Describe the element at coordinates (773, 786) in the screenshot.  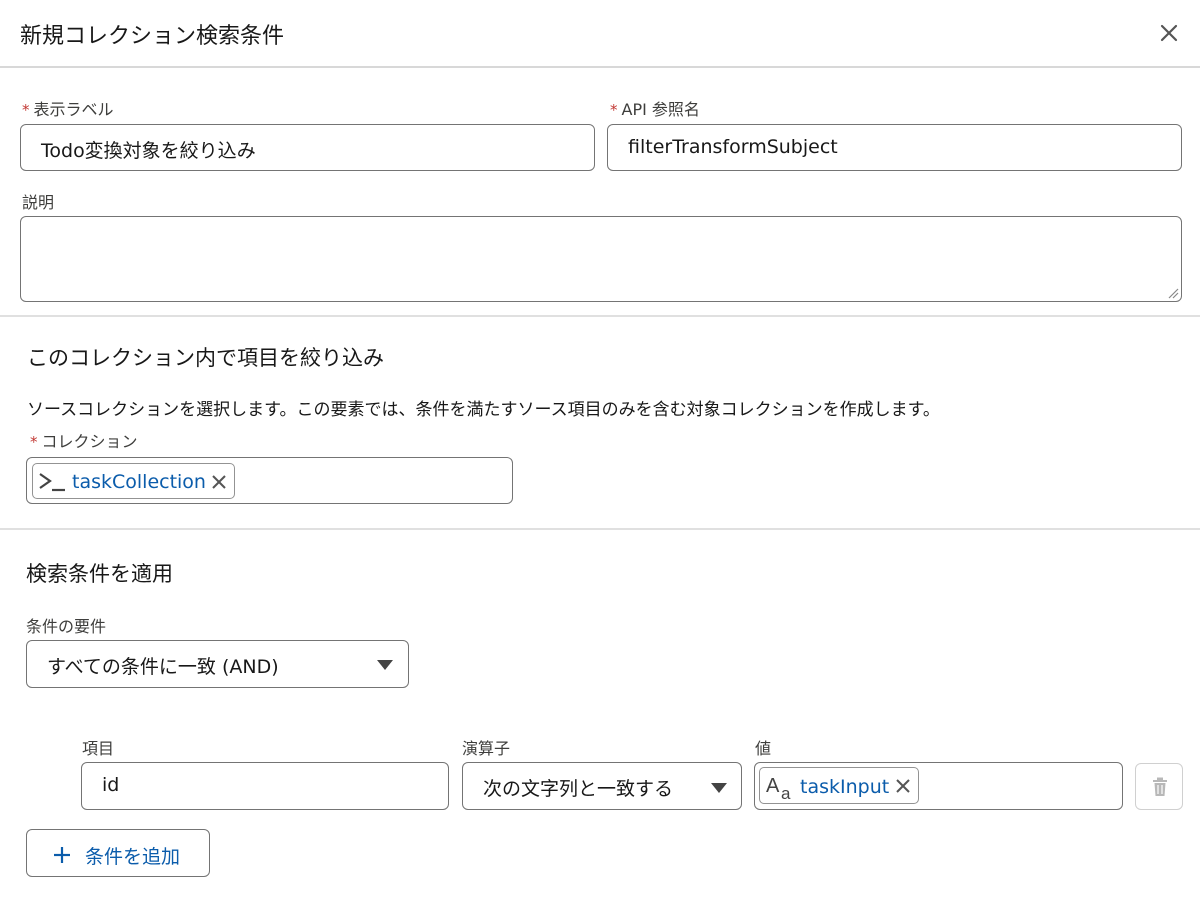
I see `svg-text: A` at that location.